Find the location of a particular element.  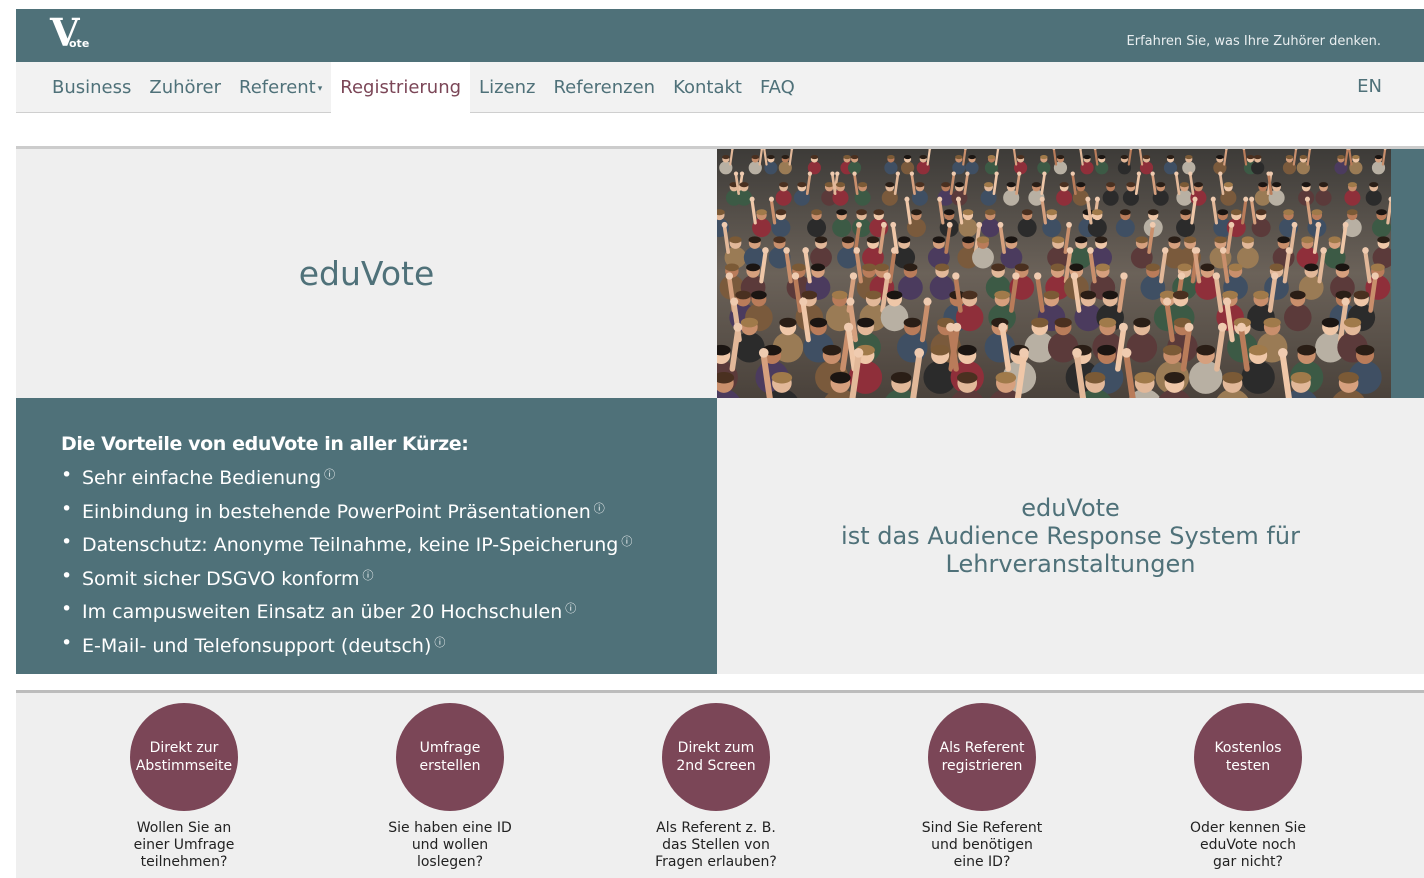

audience-photo is located at coordinates (1054, 273).